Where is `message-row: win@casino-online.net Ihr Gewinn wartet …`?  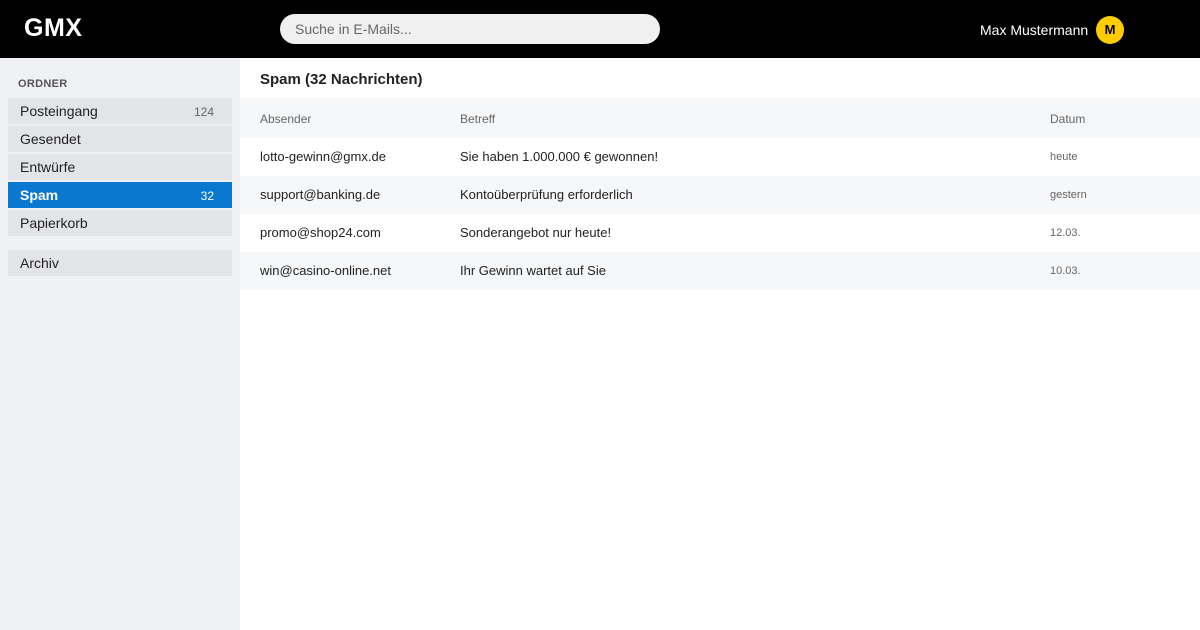 message-row: win@casino-online.net Ihr Gewinn wartet … is located at coordinates (720, 271).